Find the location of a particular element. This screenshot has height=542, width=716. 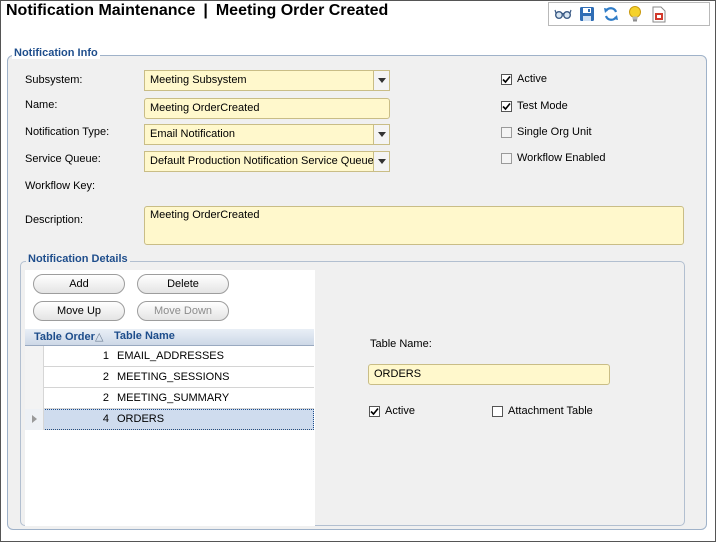

row-order: 1 is located at coordinates (105, 356).